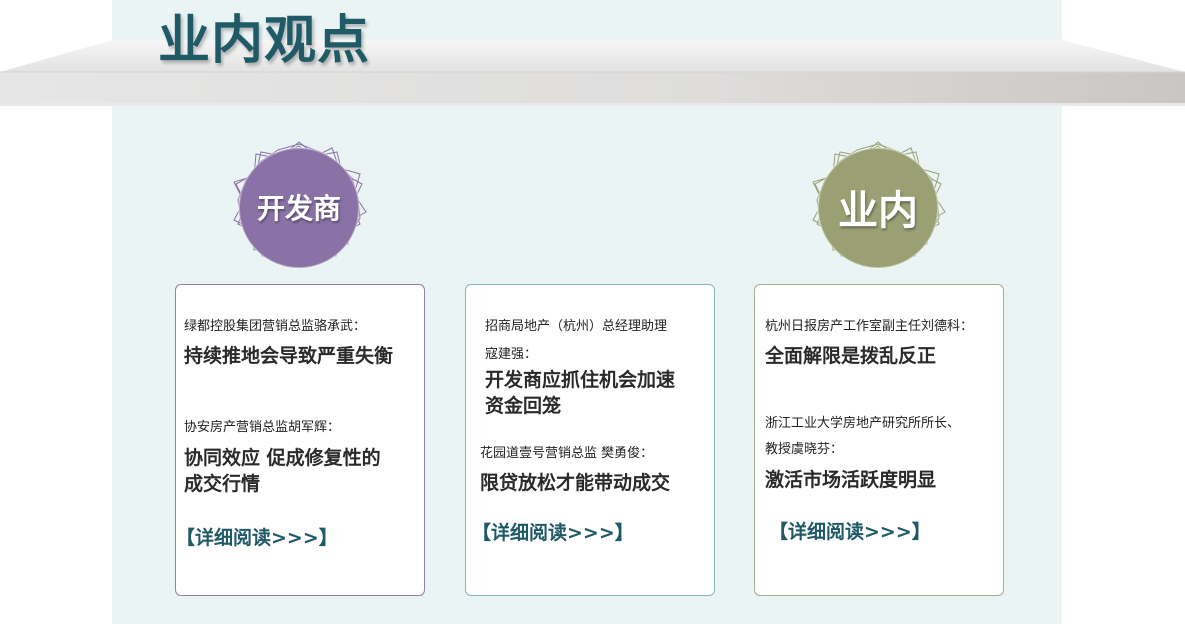 This screenshot has height=624, width=1185. What do you see at coordinates (289, 356) in the screenshot?
I see `opinion-quote: 持续推地会导致严重失衡` at bounding box center [289, 356].